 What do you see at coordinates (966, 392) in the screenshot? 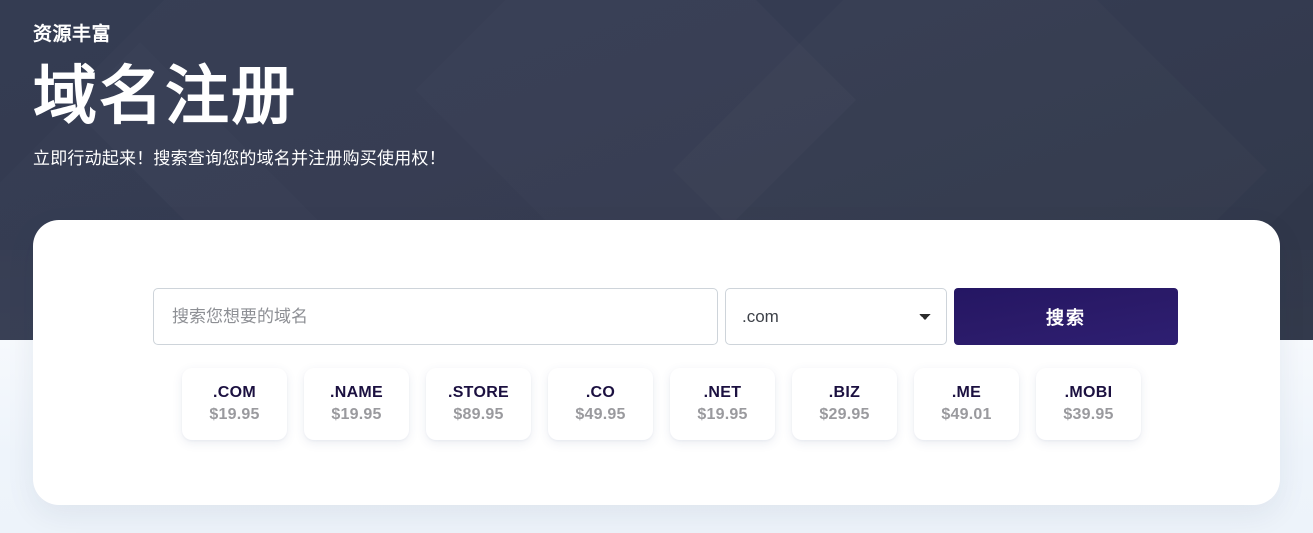
I see `tld-card-name: .ME` at bounding box center [966, 392].